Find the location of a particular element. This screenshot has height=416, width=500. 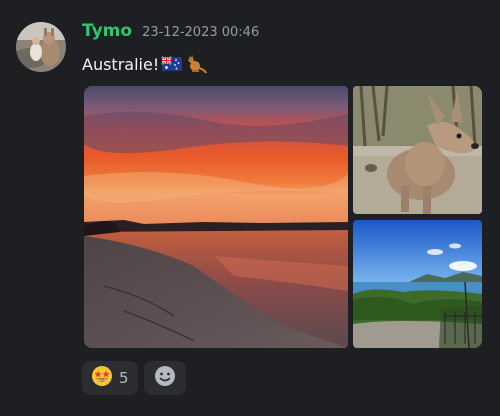

message-header: Tymo 23-12-2023 00:46 is located at coordinates (170, 32).